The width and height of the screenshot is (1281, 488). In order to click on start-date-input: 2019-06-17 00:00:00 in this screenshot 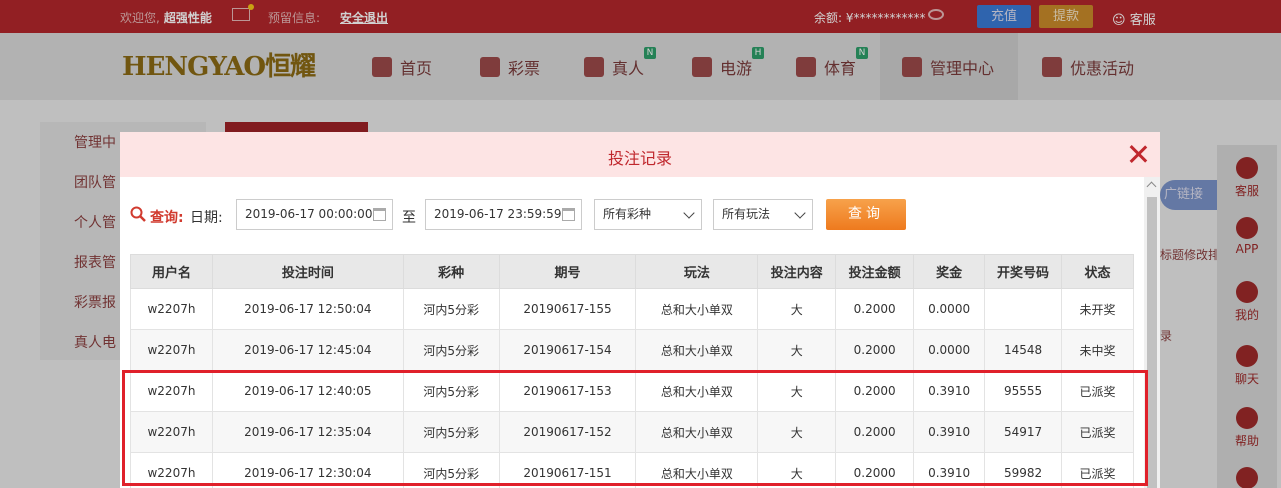, I will do `click(314, 214)`.